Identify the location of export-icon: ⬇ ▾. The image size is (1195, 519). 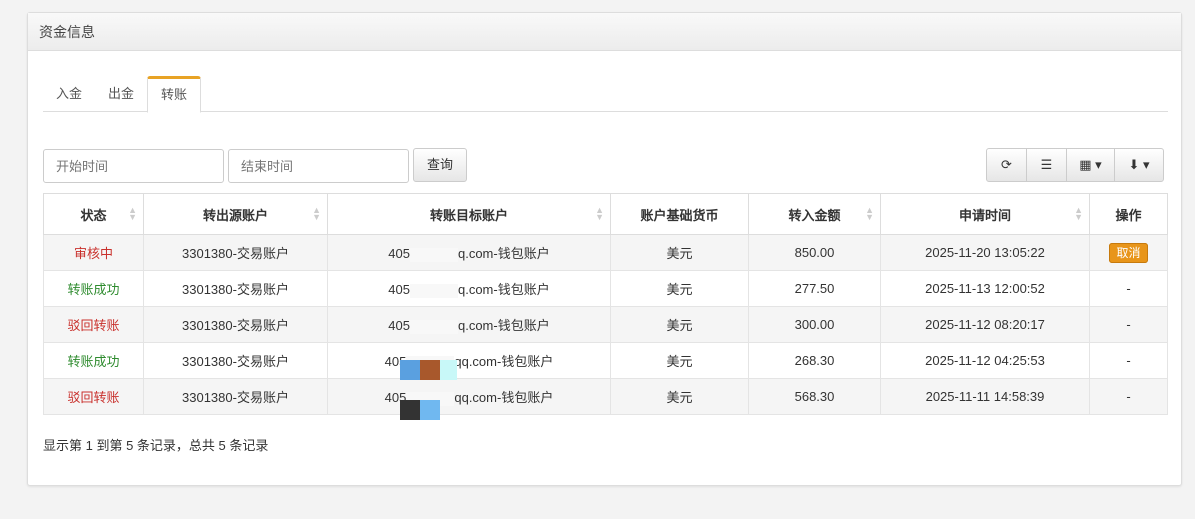
(1139, 165).